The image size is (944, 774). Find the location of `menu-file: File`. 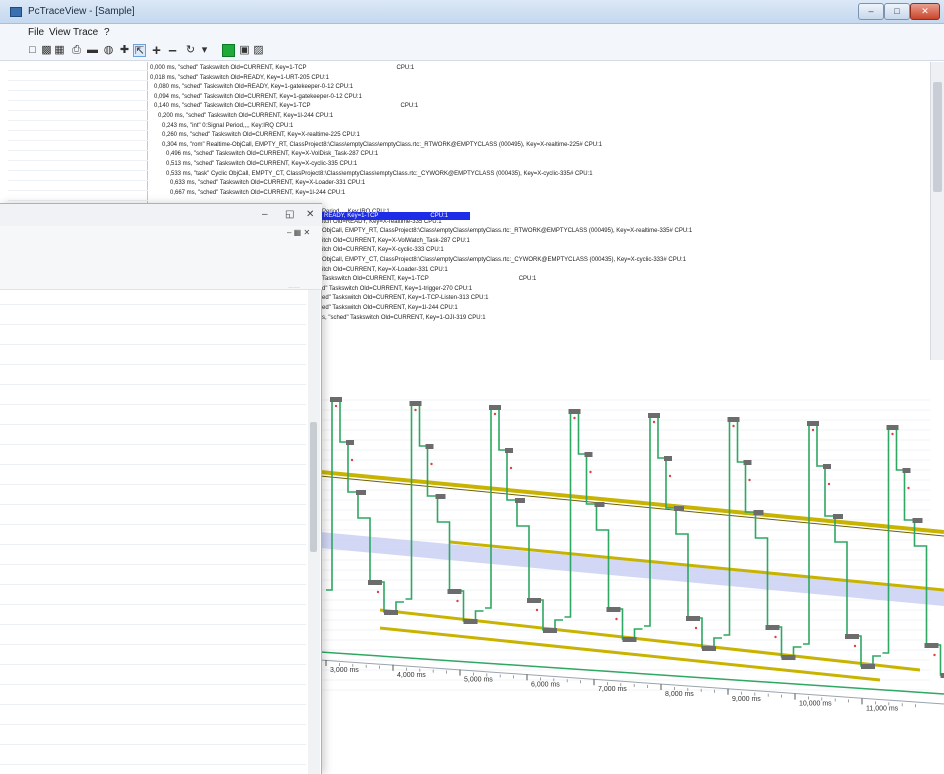

menu-file: File is located at coordinates (36, 32).